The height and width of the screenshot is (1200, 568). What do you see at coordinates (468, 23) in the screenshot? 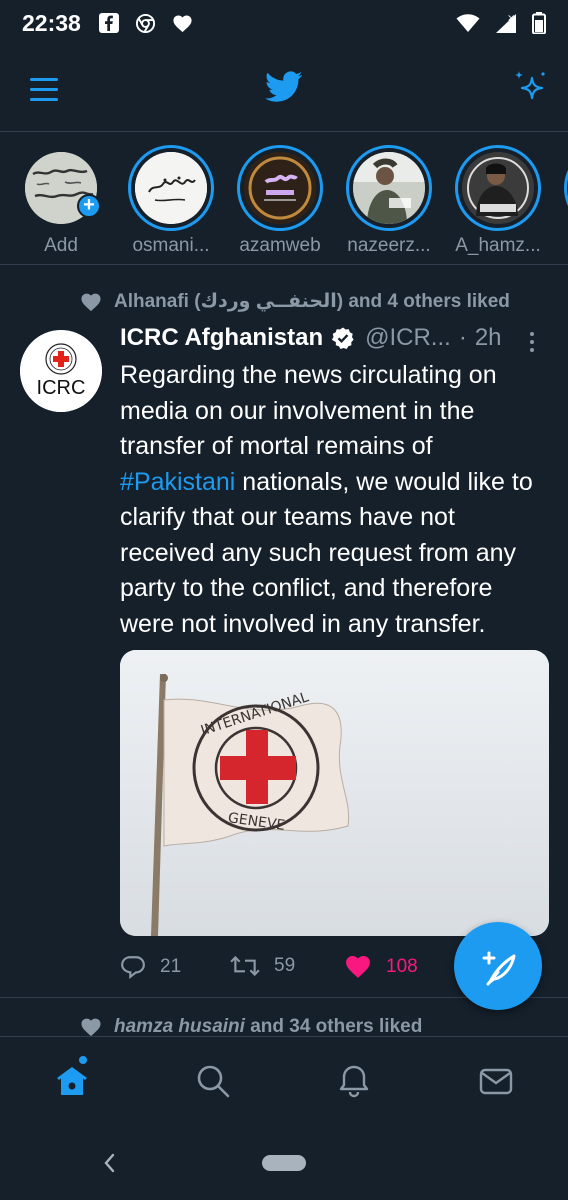
I see `wifi-icon` at bounding box center [468, 23].